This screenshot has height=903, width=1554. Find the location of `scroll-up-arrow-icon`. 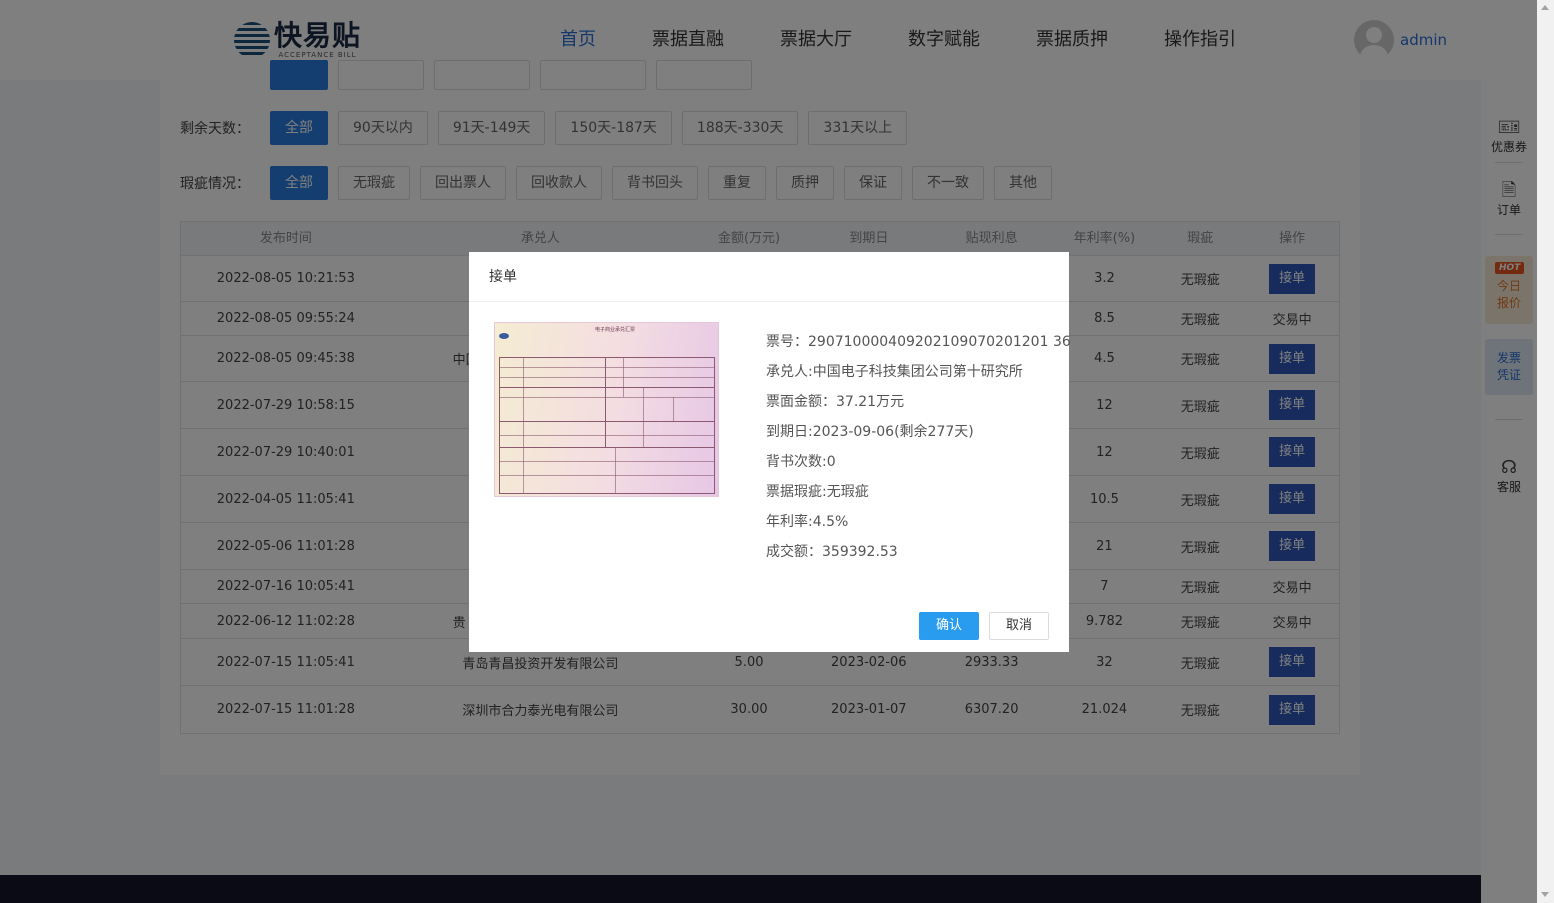

scroll-up-arrow-icon is located at coordinates (1545, 7).